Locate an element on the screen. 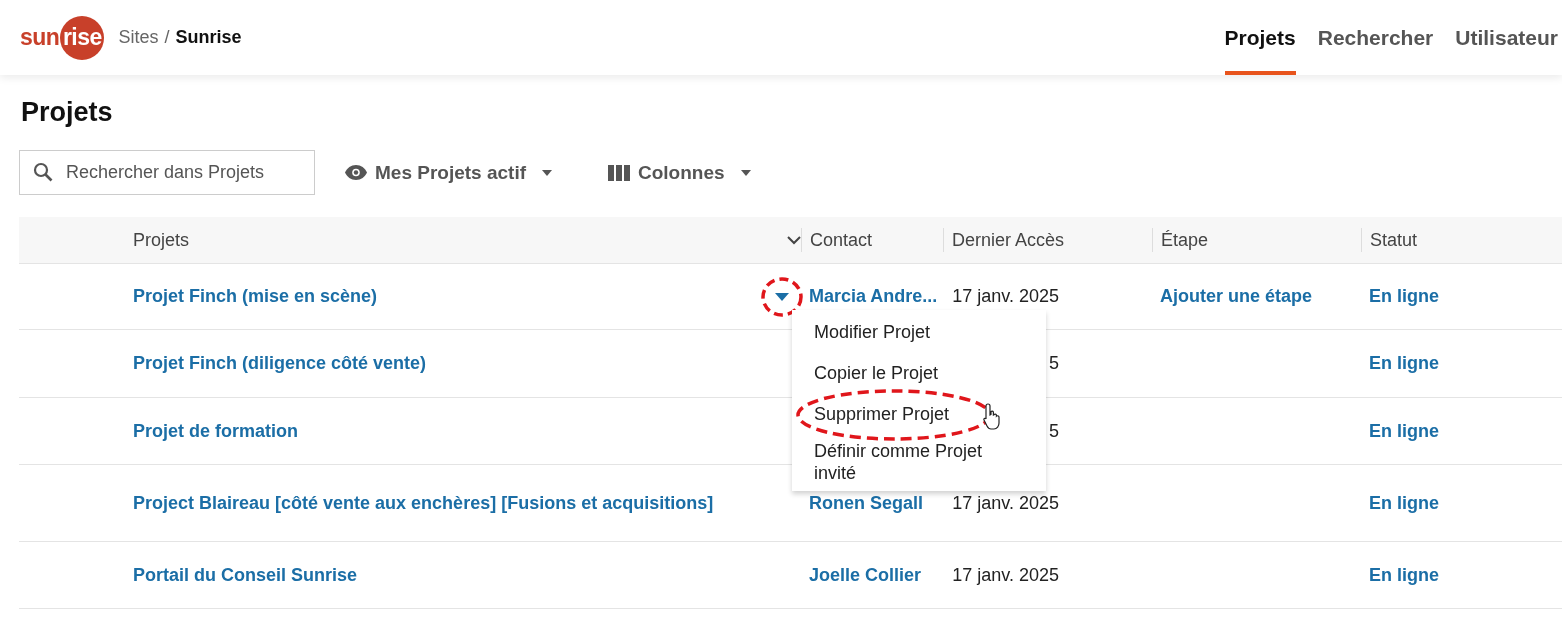 This screenshot has width=1562, height=624. nav-tab: Projets is located at coordinates (1260, 37).